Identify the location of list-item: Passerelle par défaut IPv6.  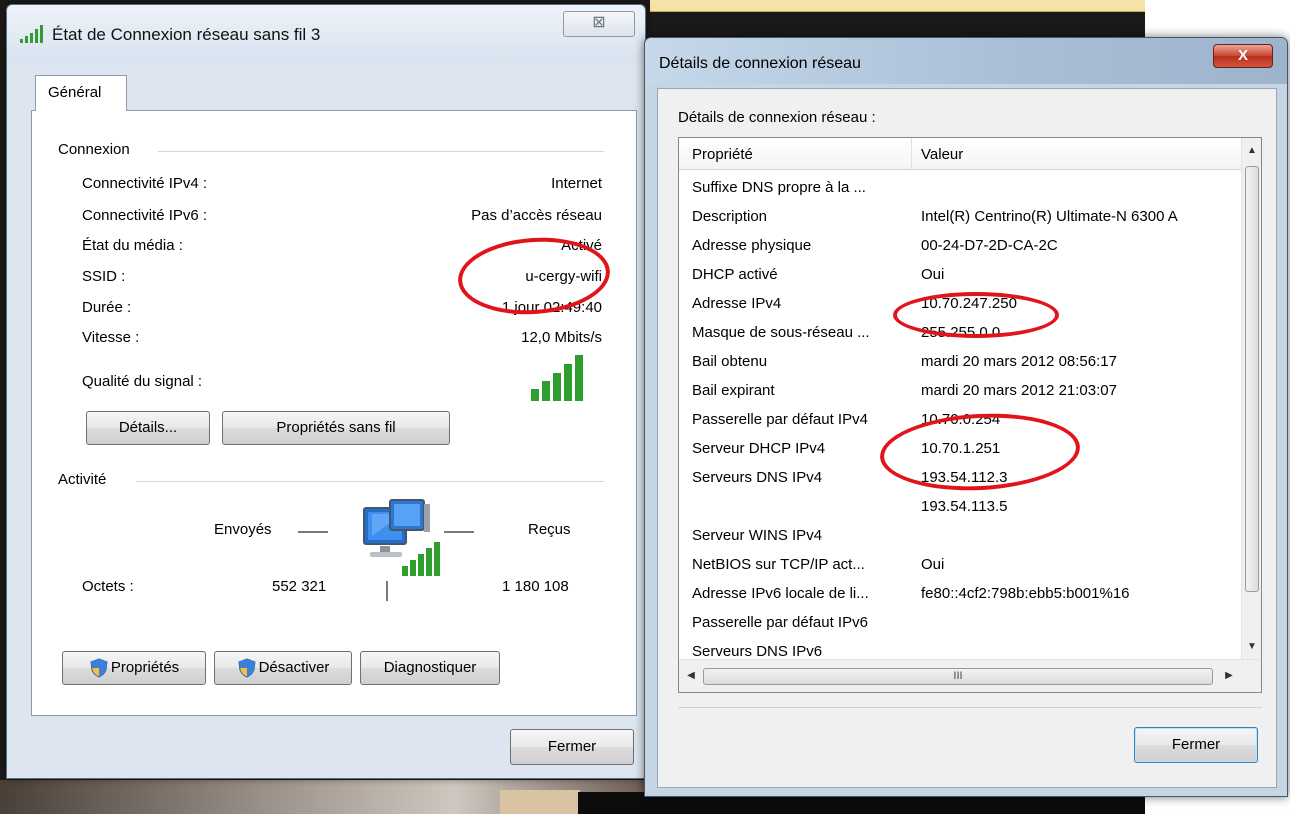
(961, 622).